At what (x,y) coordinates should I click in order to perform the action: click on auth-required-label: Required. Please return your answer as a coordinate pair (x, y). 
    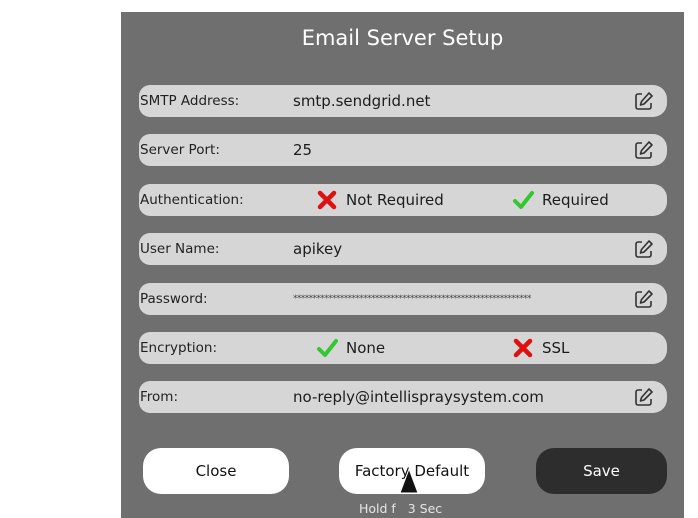
    Looking at the image, I should click on (575, 200).